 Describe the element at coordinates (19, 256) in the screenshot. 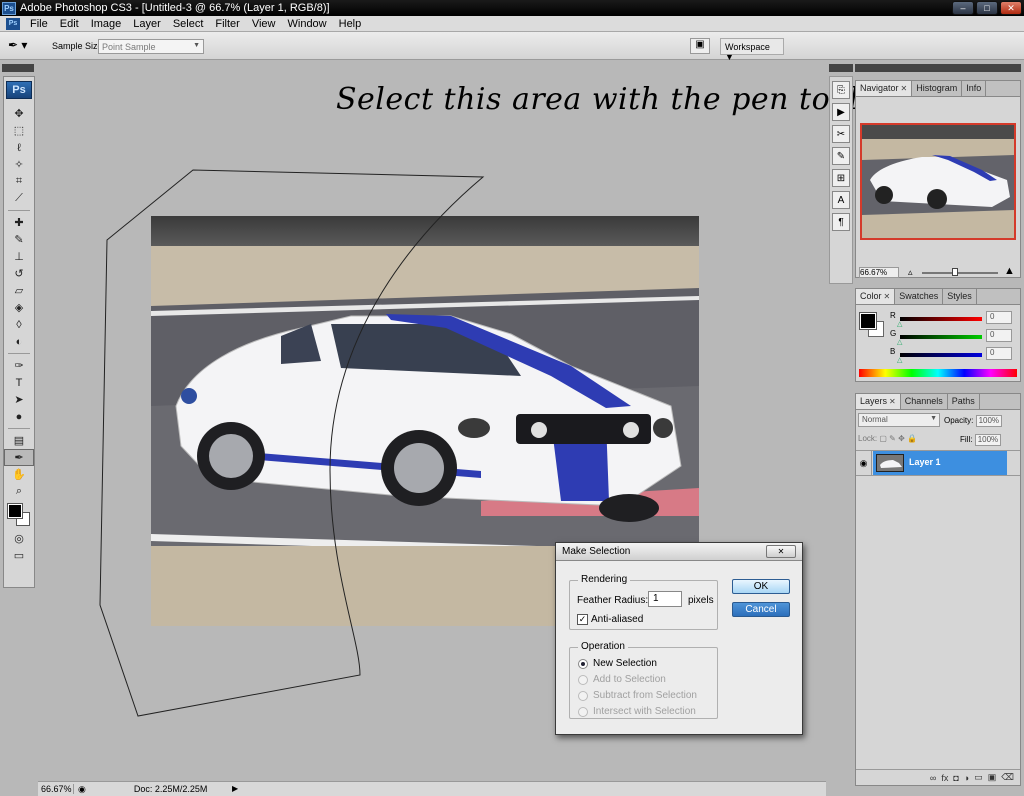

I see `clone-stamp-tool-icon: ⊥` at that location.